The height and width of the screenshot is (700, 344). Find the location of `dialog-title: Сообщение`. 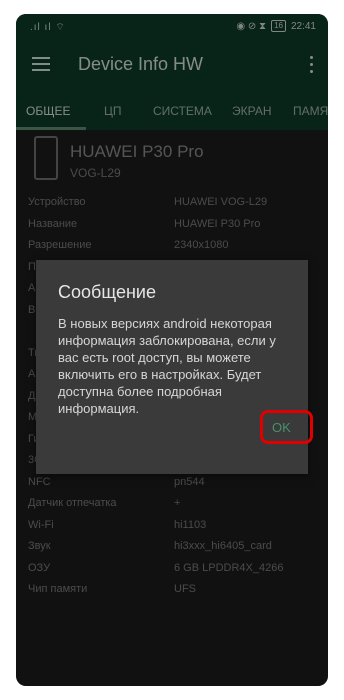

dialog-title: Сообщение is located at coordinates (107, 292).